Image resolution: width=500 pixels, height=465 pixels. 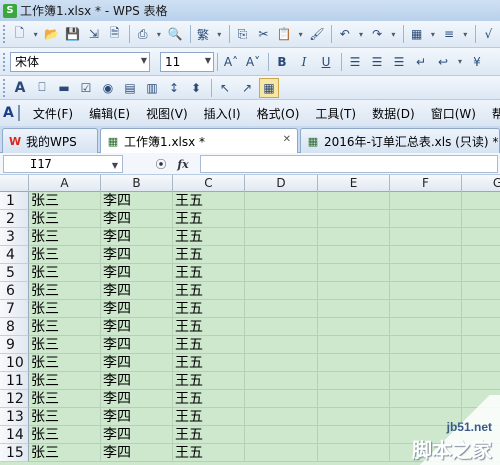 What do you see at coordinates (443, 62) in the screenshot?
I see `wrap-text-icon: ↩` at bounding box center [443, 62].